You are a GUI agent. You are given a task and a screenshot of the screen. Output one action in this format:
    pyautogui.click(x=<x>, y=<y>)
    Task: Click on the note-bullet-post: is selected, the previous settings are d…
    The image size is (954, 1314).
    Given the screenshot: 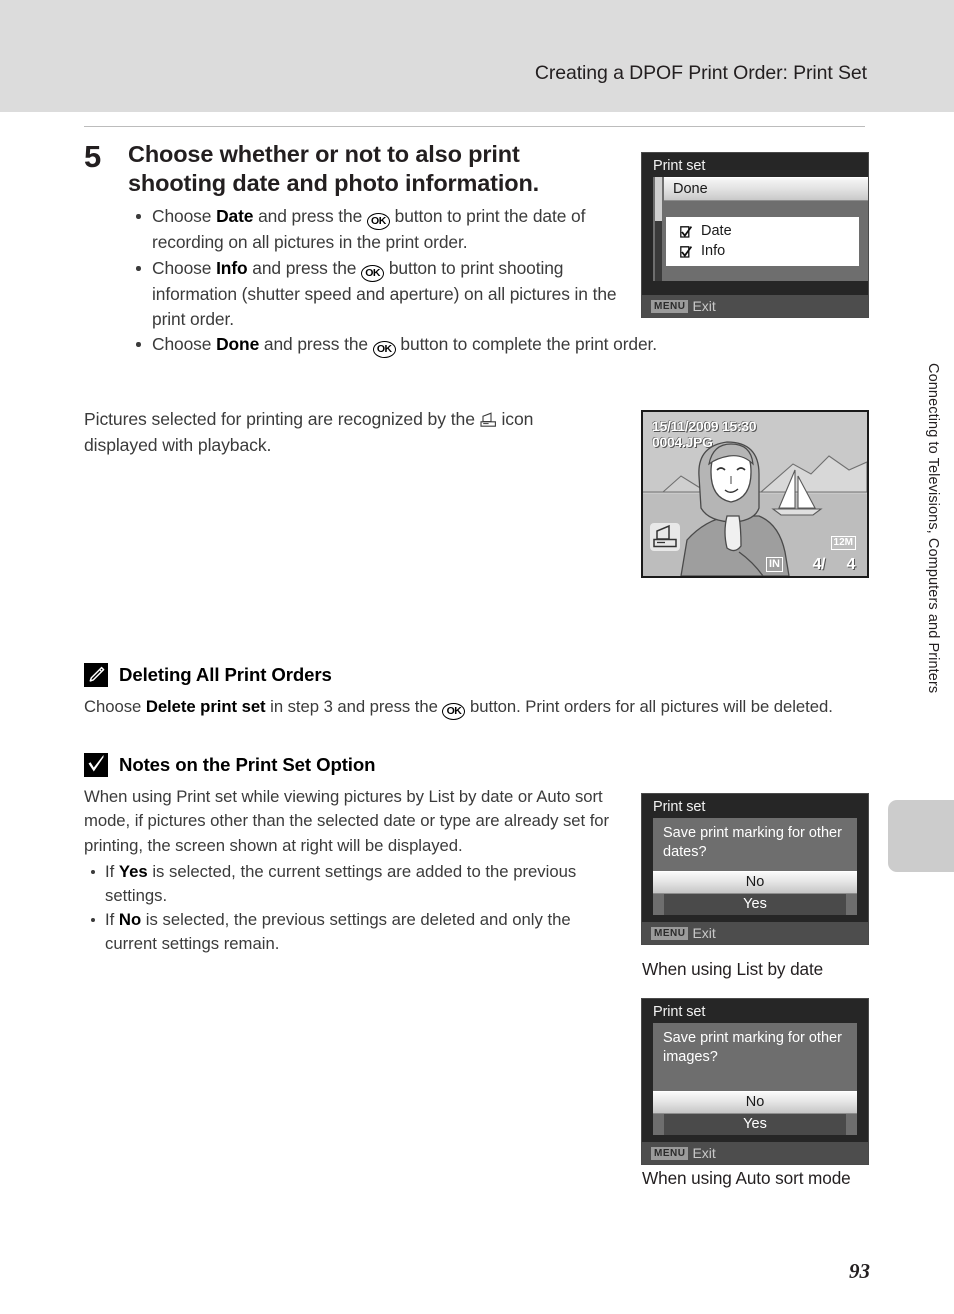 What is the action you would take?
    pyautogui.click(x=338, y=932)
    